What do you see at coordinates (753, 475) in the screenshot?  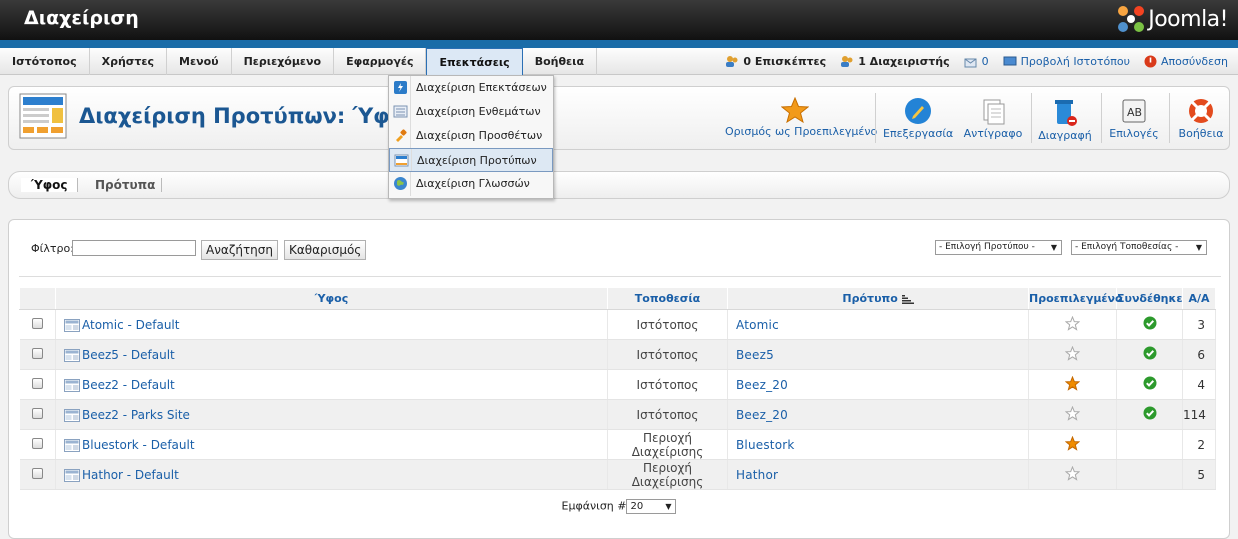 I see `template-link: Hathor` at bounding box center [753, 475].